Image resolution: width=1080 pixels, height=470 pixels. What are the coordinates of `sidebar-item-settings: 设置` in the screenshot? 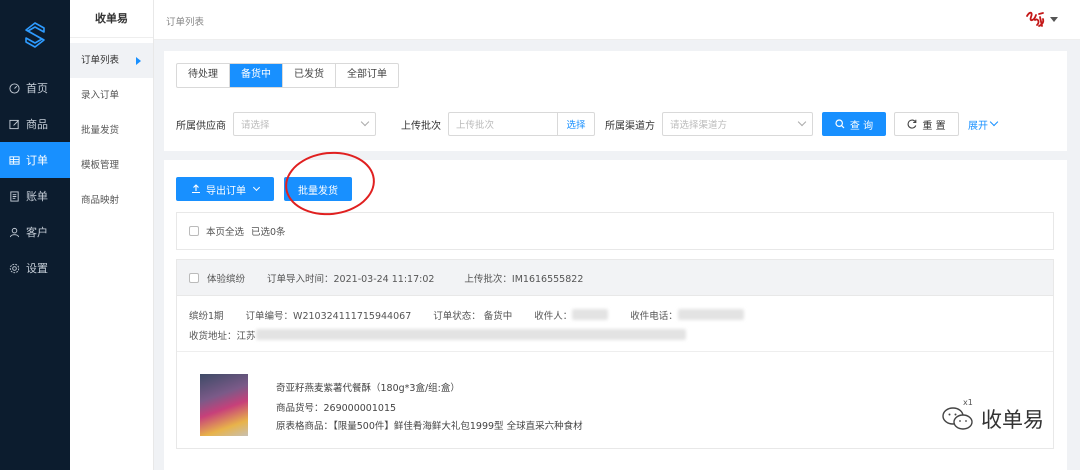 It's located at (35, 268).